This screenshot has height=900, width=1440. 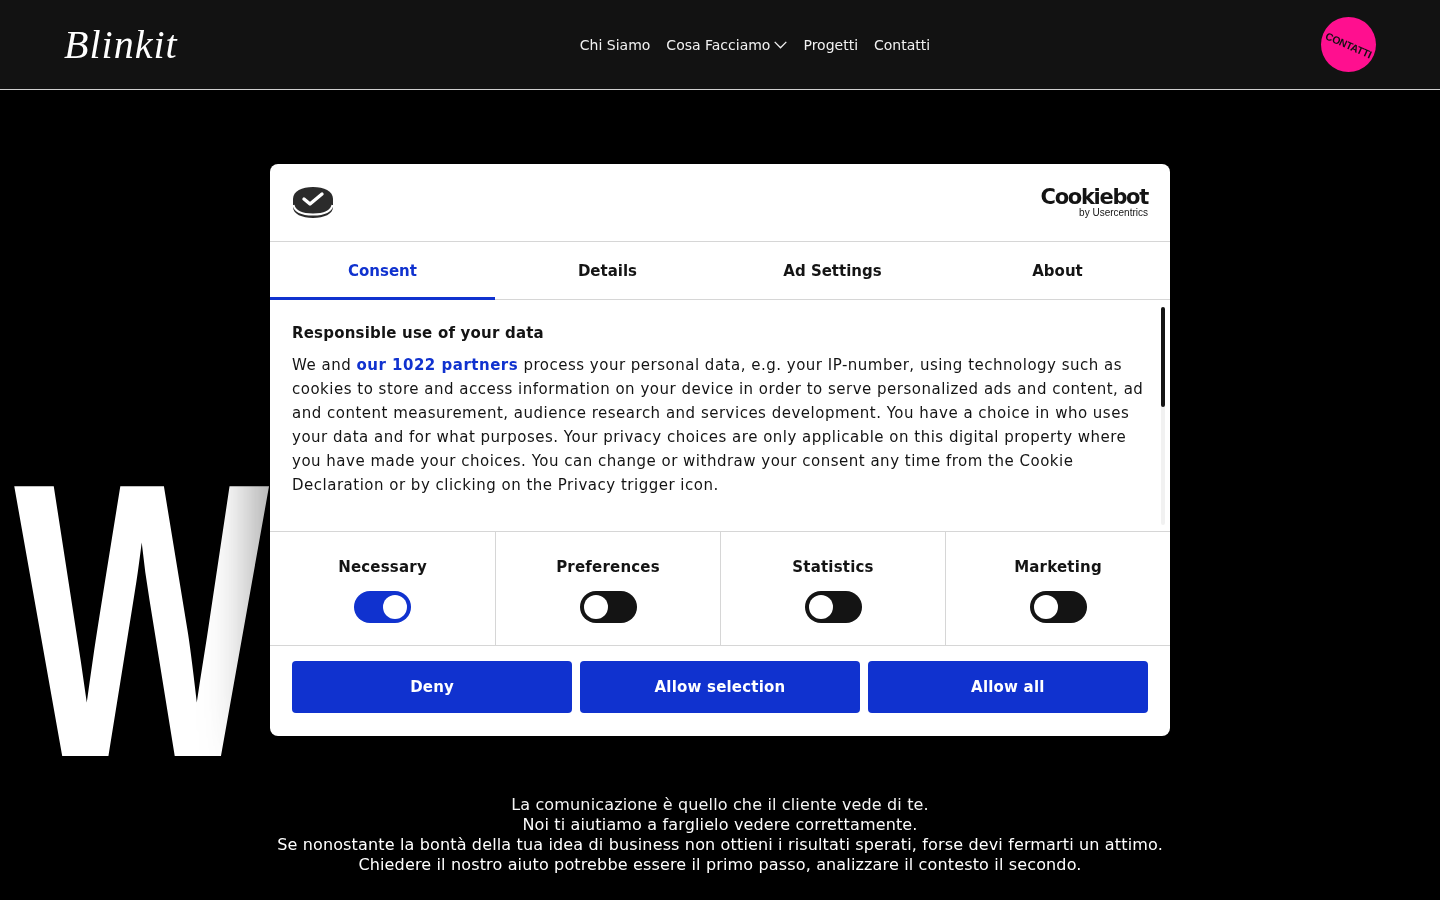 I want to click on brand-byline: by Usercentrics, so click(x=1113, y=212).